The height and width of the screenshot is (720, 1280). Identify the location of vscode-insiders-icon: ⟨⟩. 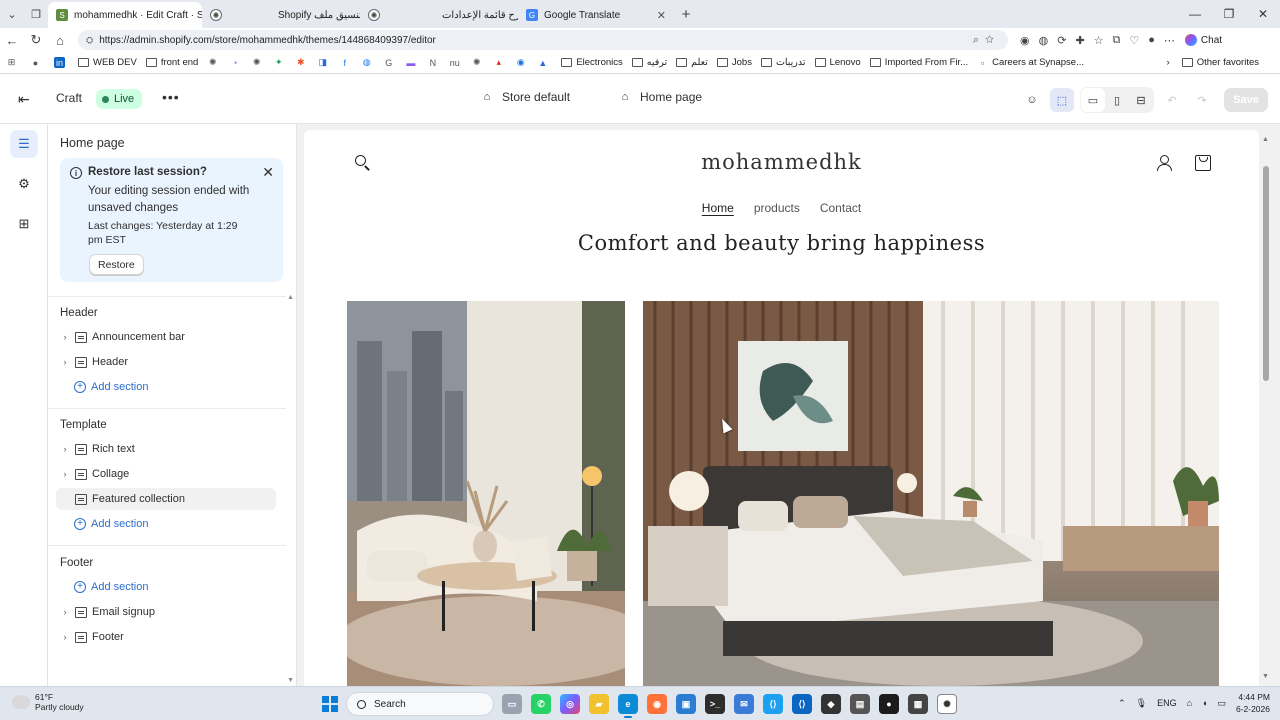
(773, 704).